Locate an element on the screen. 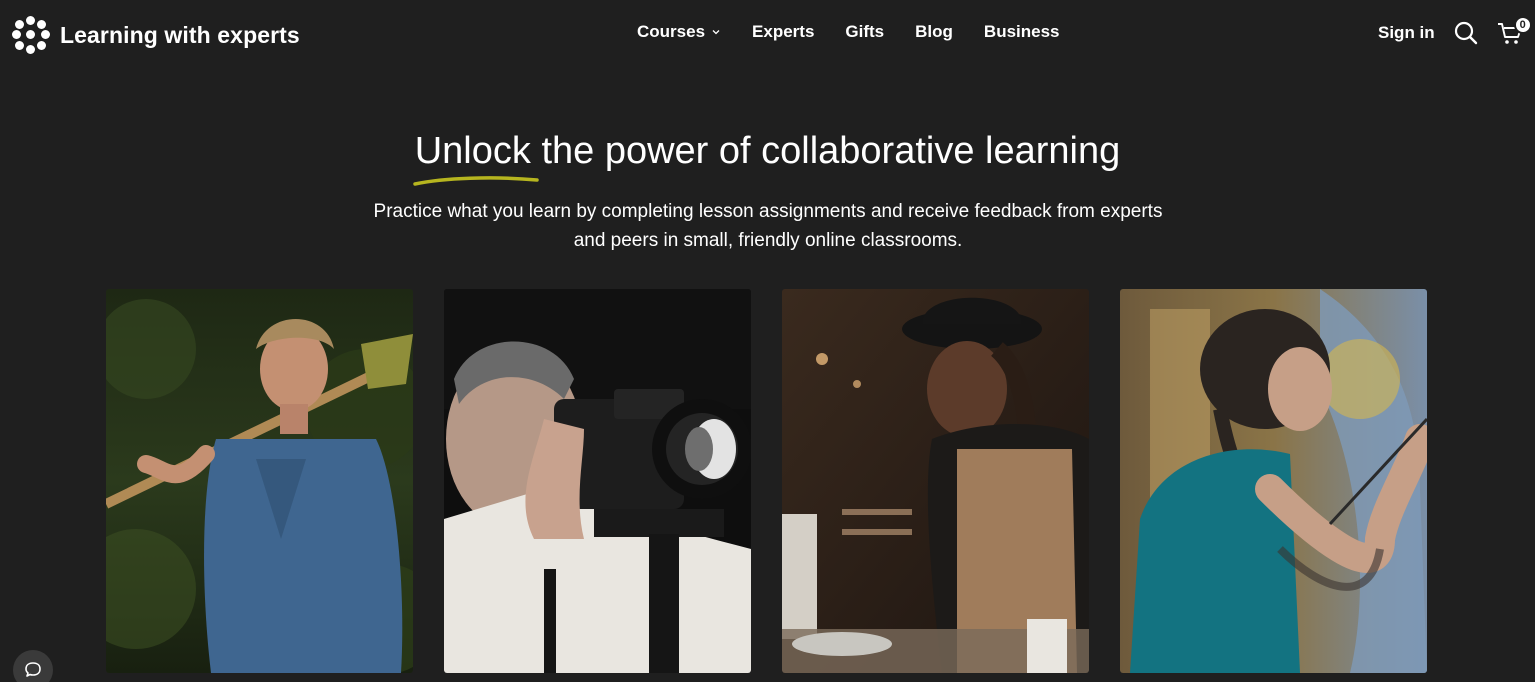 This screenshot has width=1535, height=682. cart-button: 0 is located at coordinates (1514, 31).